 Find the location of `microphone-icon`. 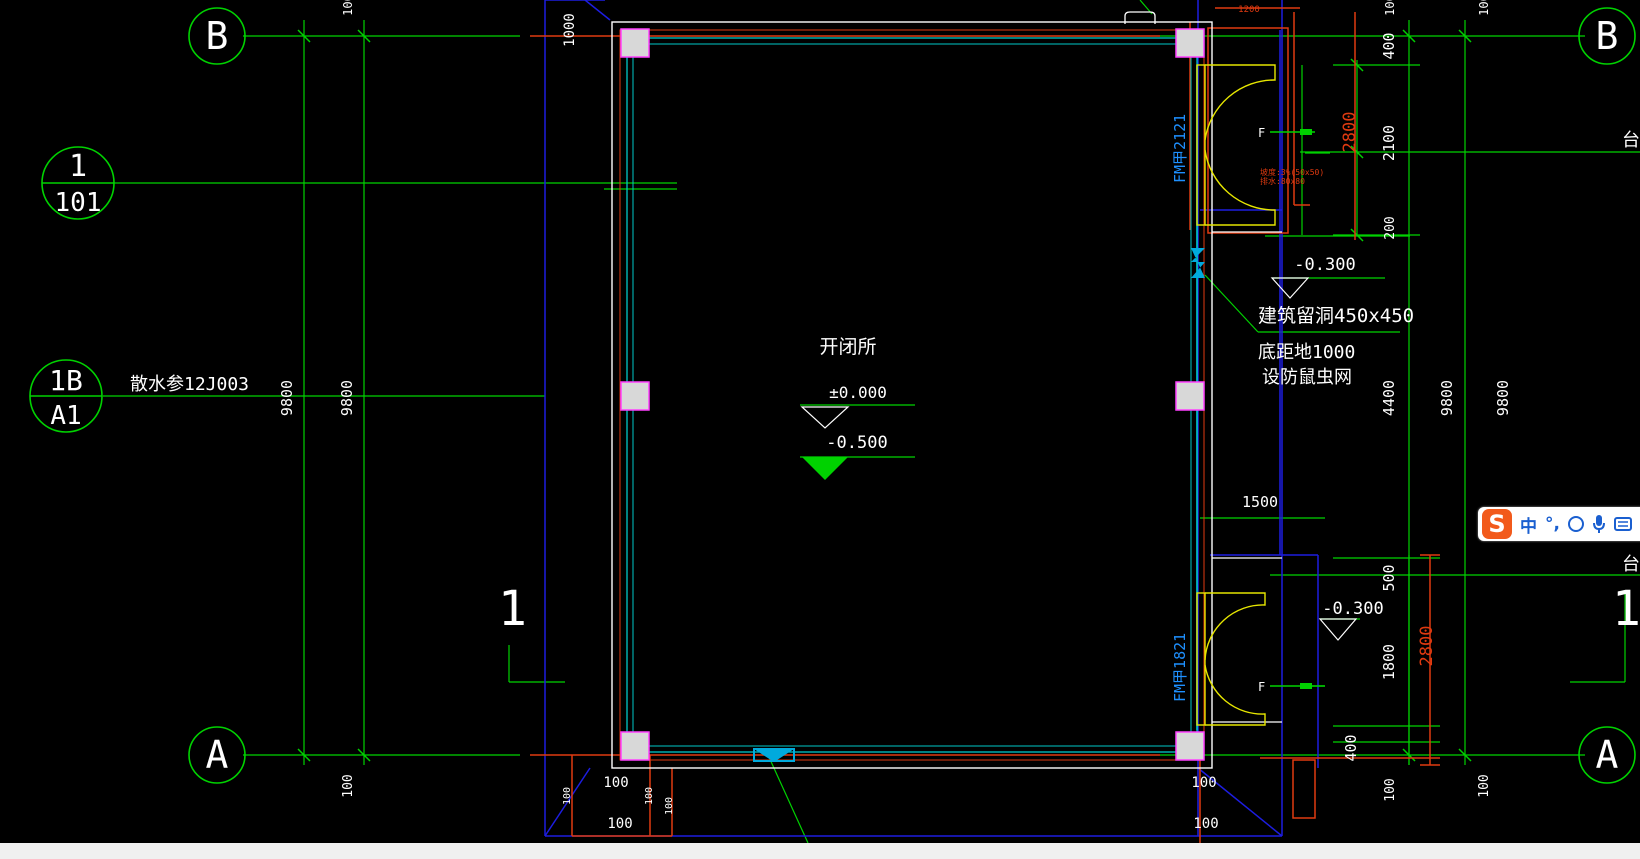

microphone-icon is located at coordinates (1599, 524).